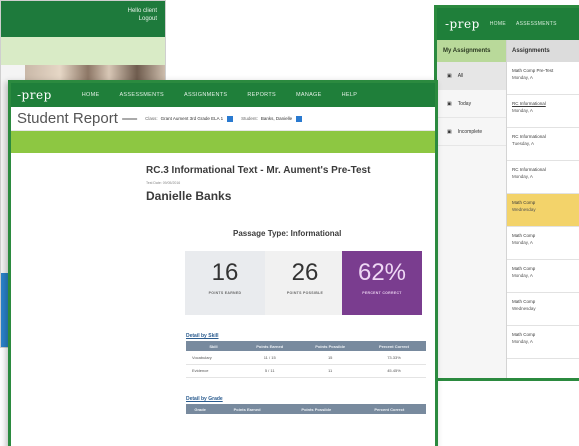 The height and width of the screenshot is (446, 579). What do you see at coordinates (214, 371) in the screenshot?
I see `table-cell: Evidence` at bounding box center [214, 371].